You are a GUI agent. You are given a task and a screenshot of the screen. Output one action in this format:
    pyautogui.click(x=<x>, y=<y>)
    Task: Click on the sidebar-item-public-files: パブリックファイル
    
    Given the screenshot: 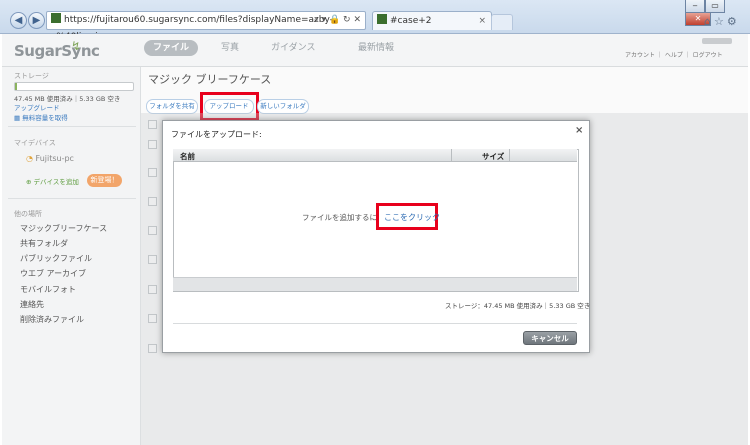 What is the action you would take?
    pyautogui.click(x=56, y=258)
    